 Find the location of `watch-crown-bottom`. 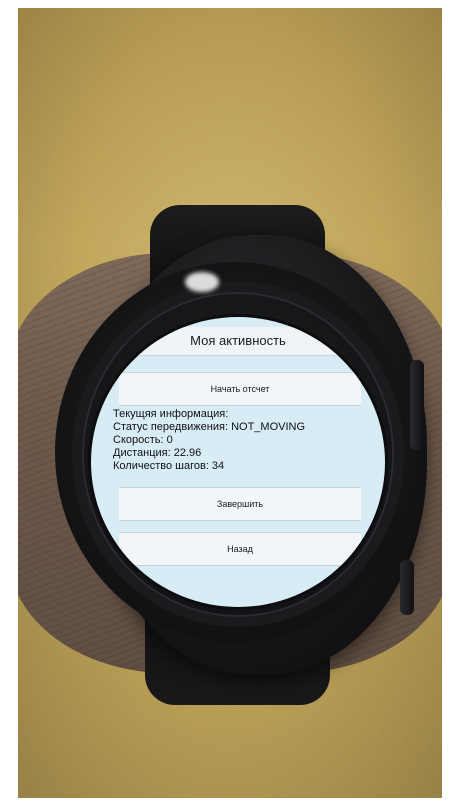

watch-crown-bottom is located at coordinates (407, 587).